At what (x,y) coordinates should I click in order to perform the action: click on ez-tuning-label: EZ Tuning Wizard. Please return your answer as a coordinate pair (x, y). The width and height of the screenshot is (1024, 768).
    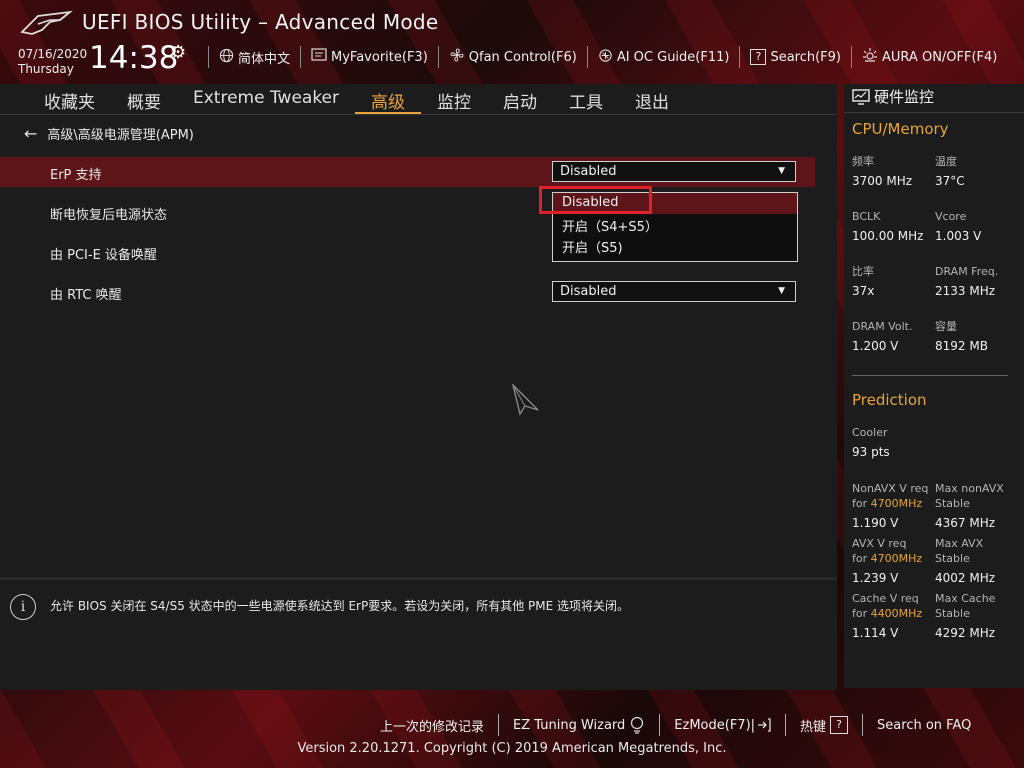
    Looking at the image, I should click on (569, 725).